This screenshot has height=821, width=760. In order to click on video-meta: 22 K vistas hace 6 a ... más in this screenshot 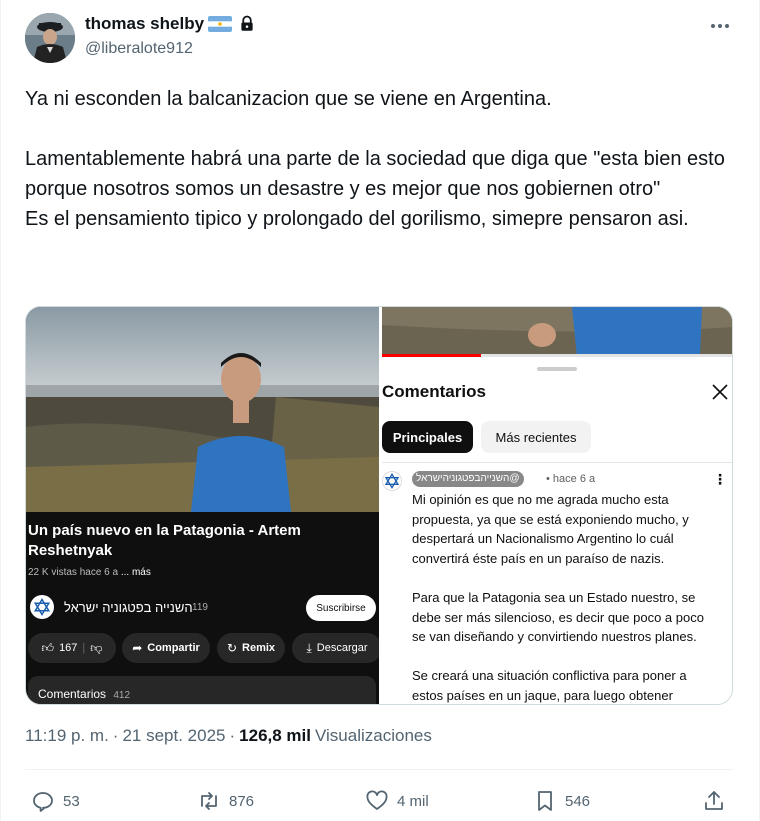, I will do `click(89, 572)`.